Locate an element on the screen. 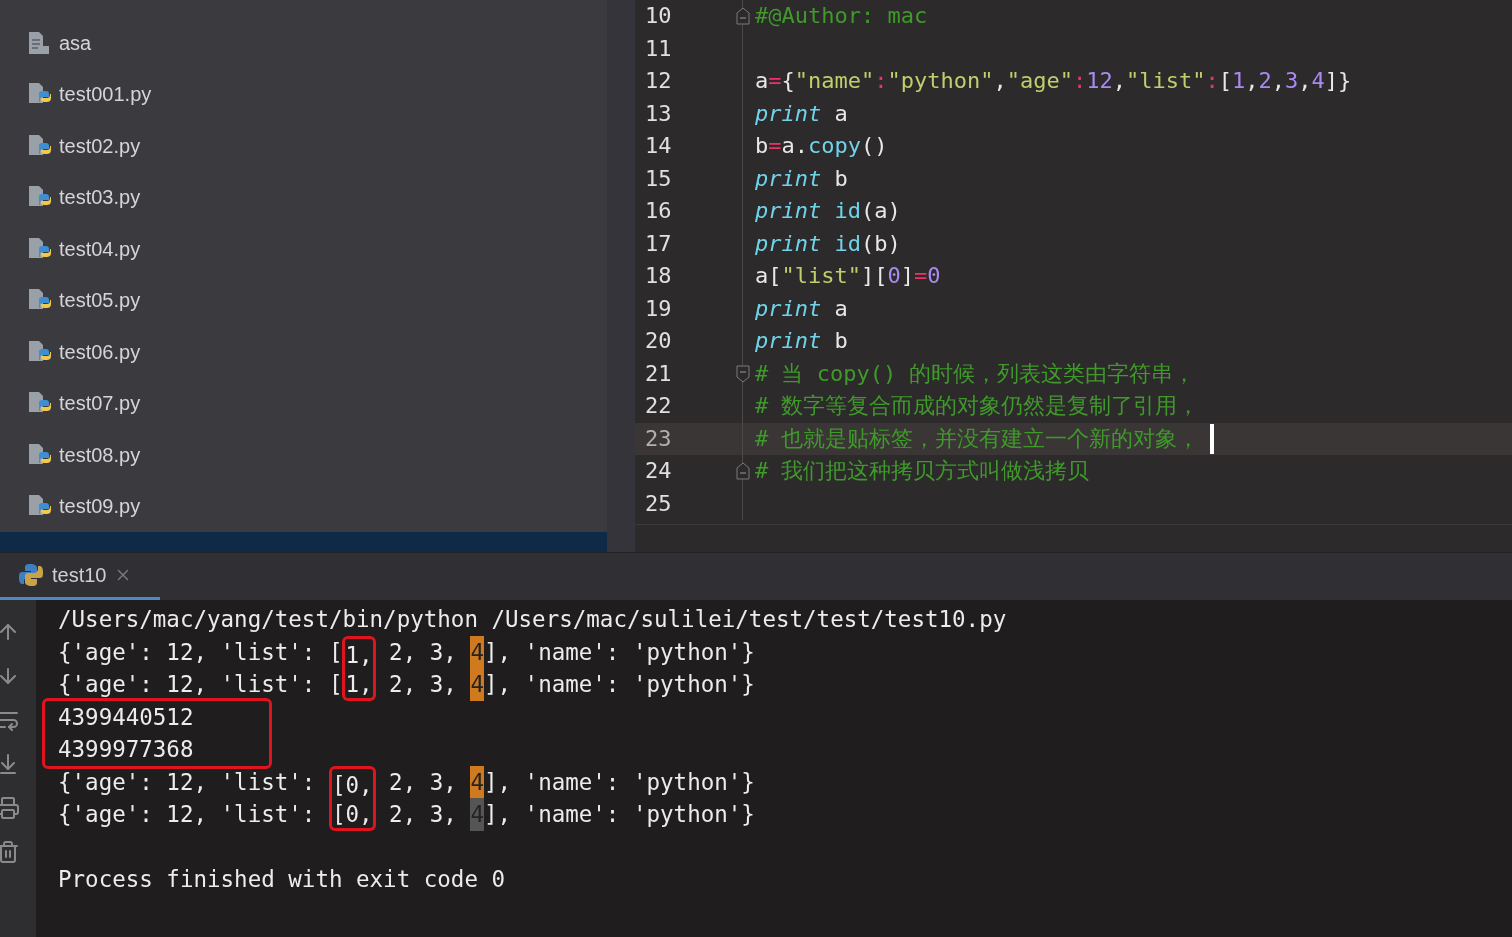 The width and height of the screenshot is (1512, 937). line-number: 17 is located at coordinates (658, 243).